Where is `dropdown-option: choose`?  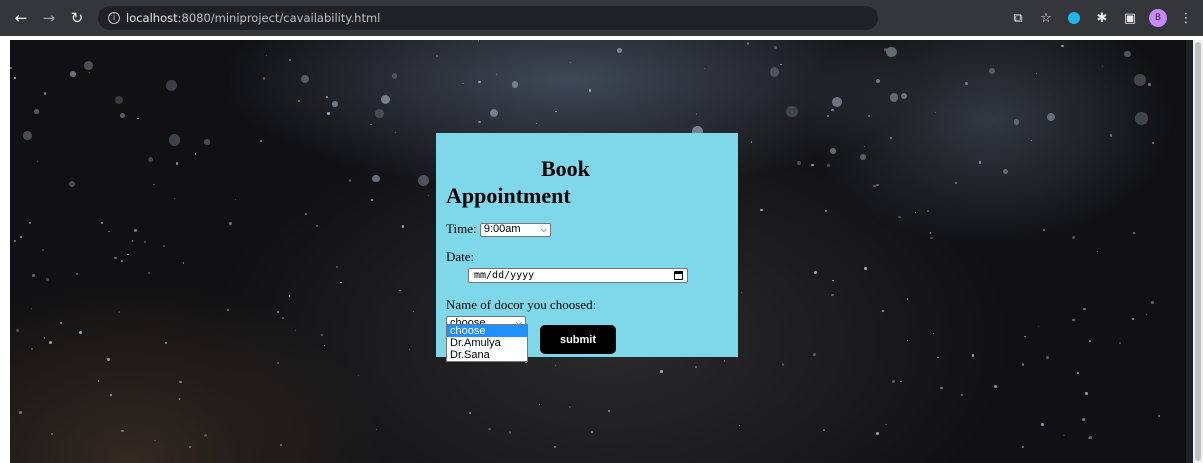 dropdown-option: choose is located at coordinates (487, 331).